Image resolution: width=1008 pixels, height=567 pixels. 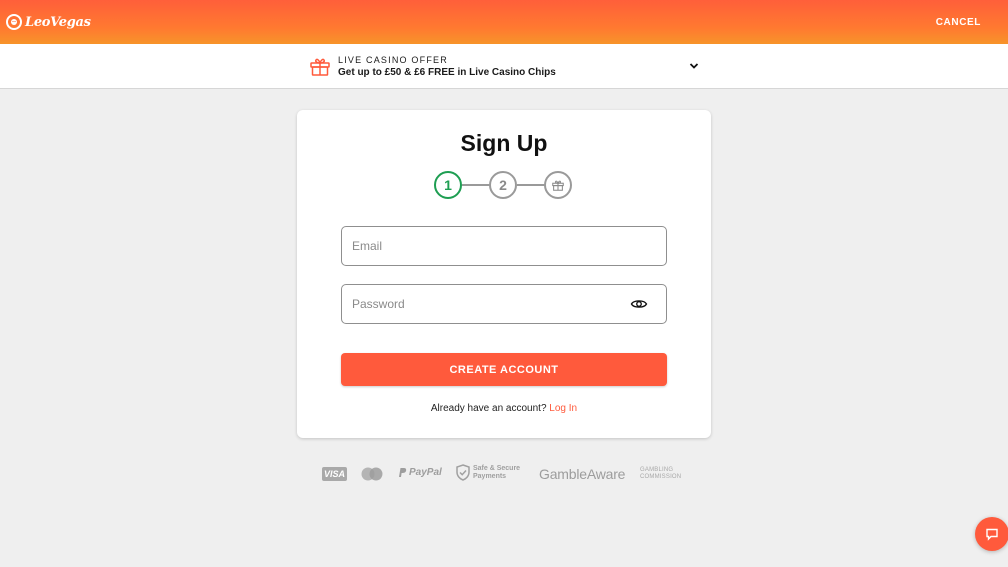 What do you see at coordinates (491, 304) in the screenshot?
I see `password-field` at bounding box center [491, 304].